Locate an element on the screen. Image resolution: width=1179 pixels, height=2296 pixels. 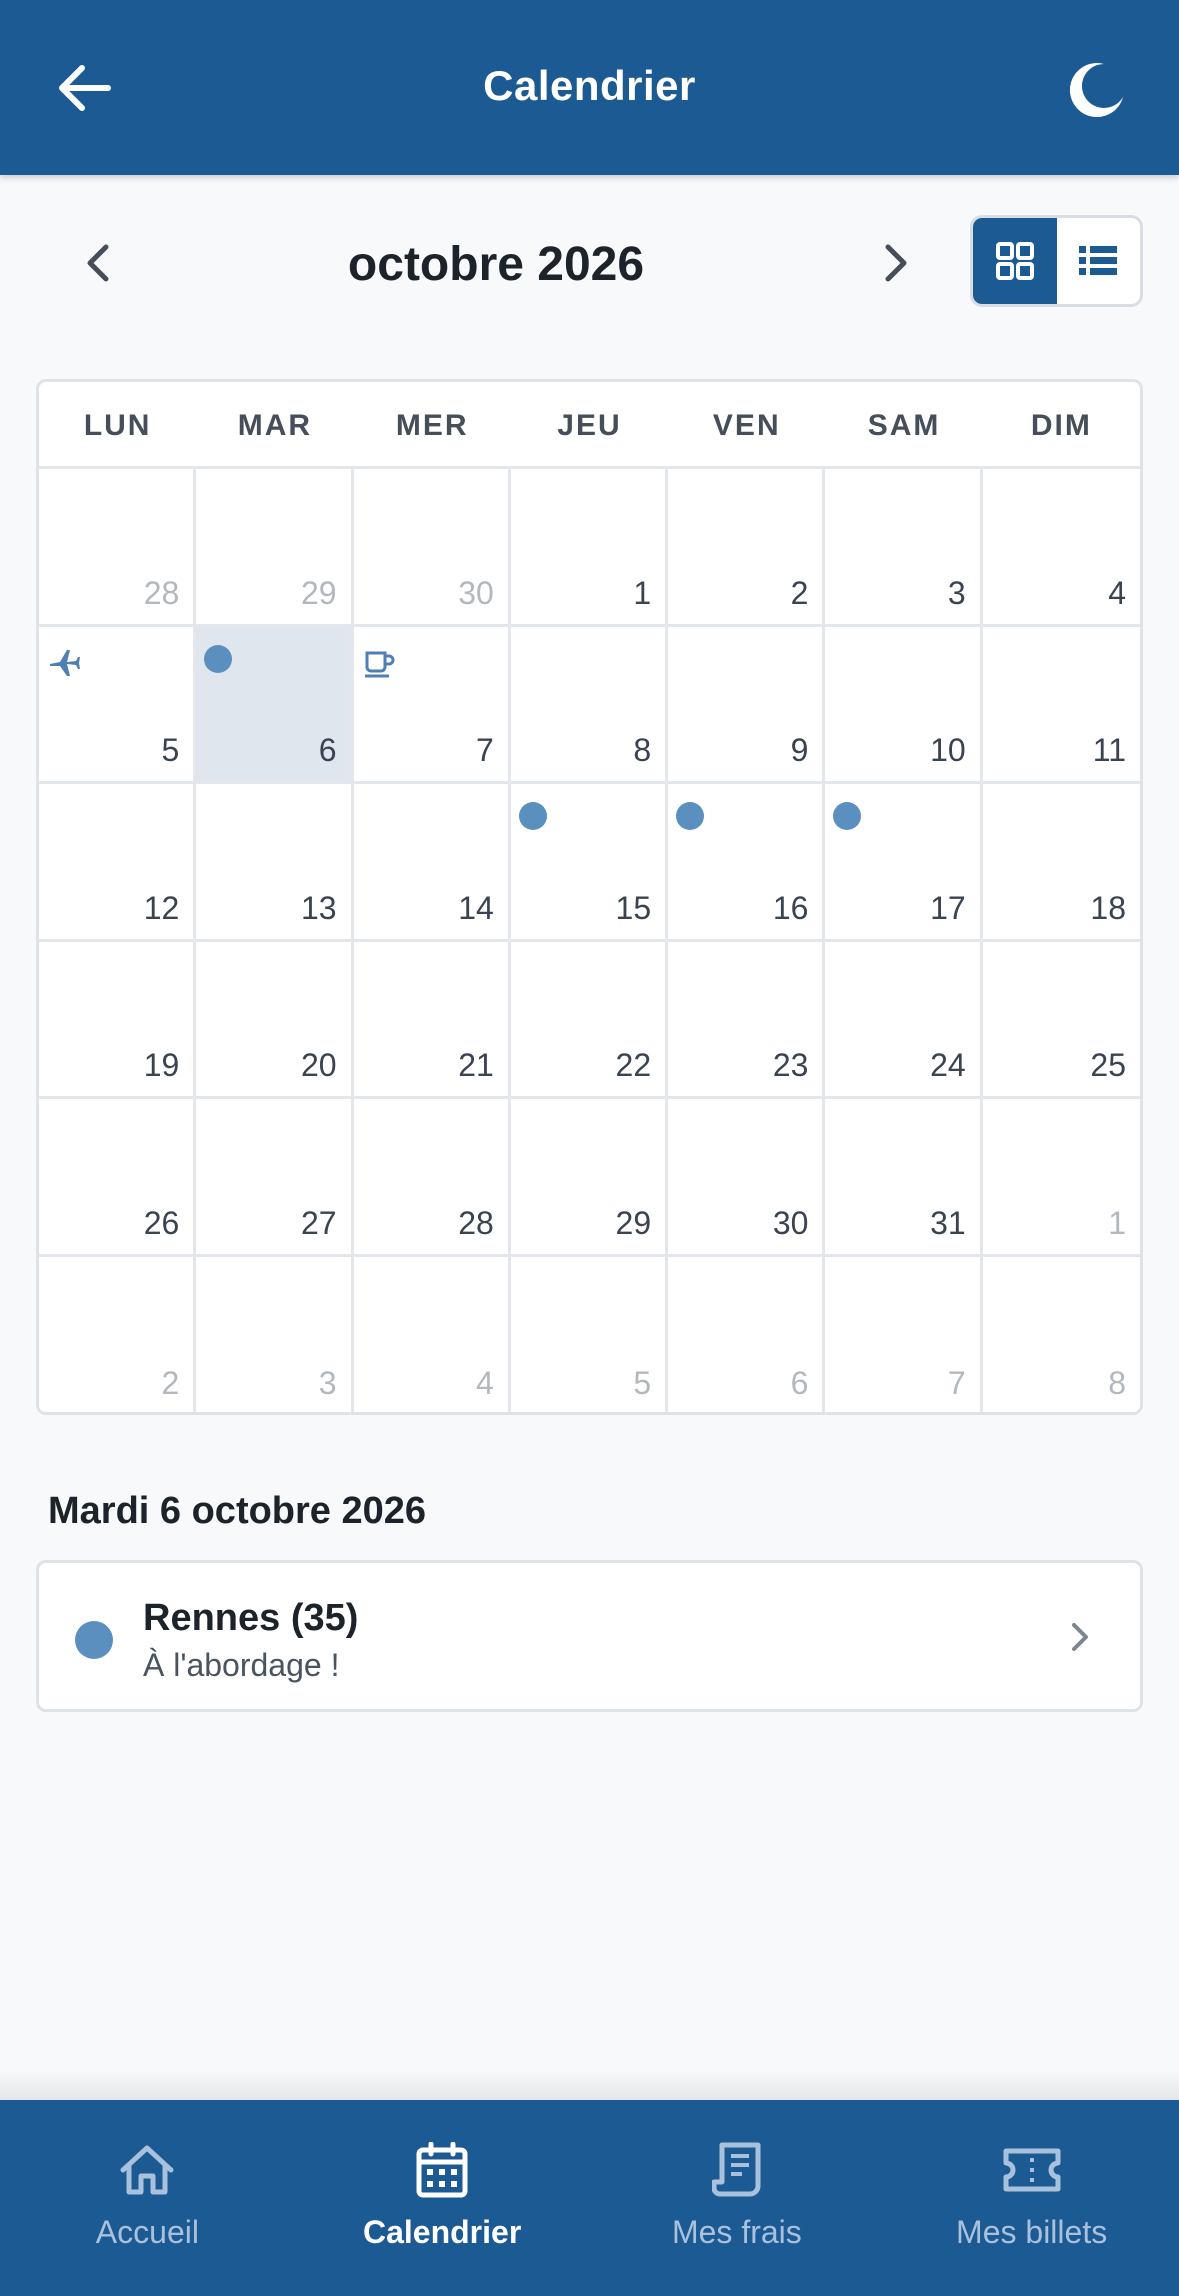
event-chevron is located at coordinates (1080, 1637).